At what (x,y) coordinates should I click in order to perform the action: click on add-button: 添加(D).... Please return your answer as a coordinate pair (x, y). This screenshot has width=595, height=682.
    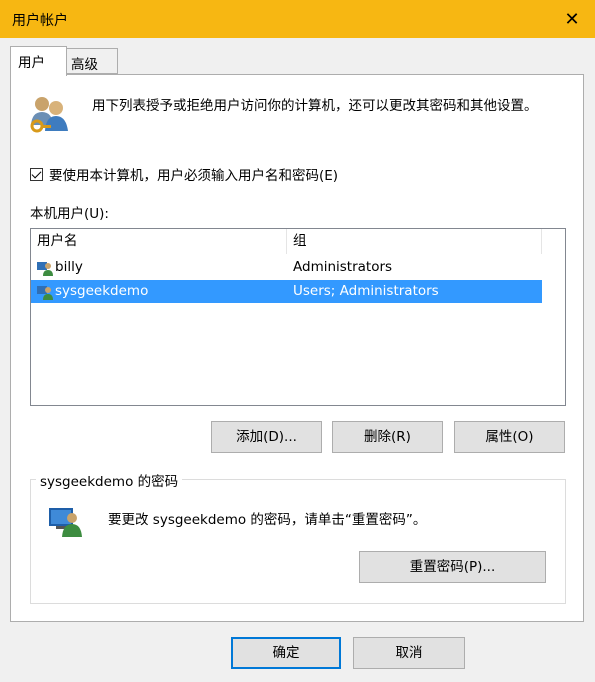
    Looking at the image, I should click on (266, 437).